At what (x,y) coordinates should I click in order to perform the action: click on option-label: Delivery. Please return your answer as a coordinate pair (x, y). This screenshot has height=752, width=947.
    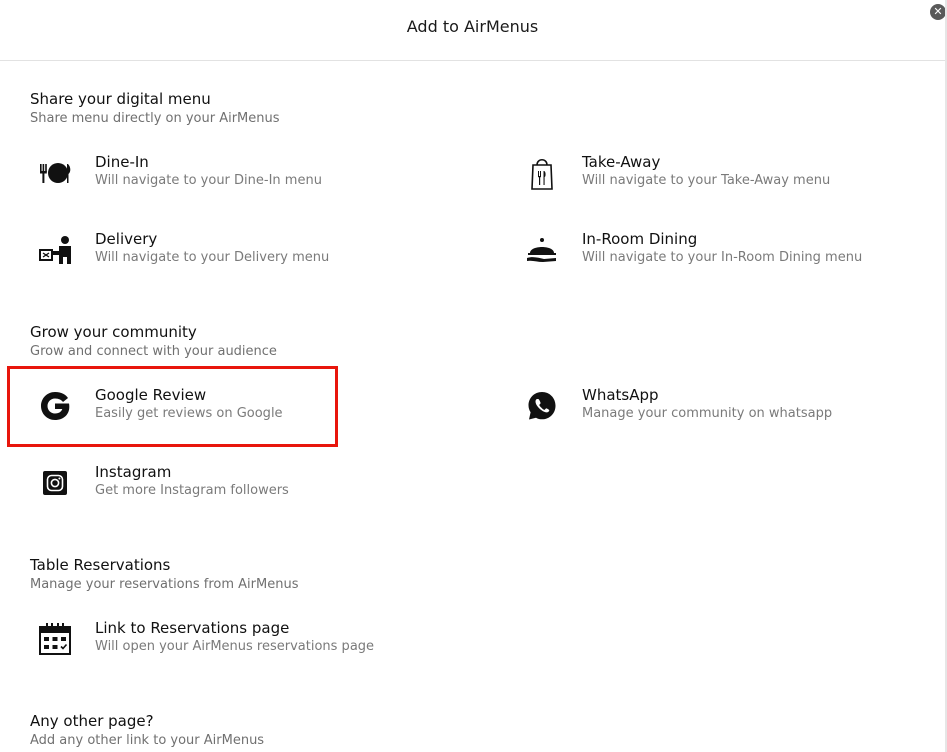
    Looking at the image, I should click on (126, 239).